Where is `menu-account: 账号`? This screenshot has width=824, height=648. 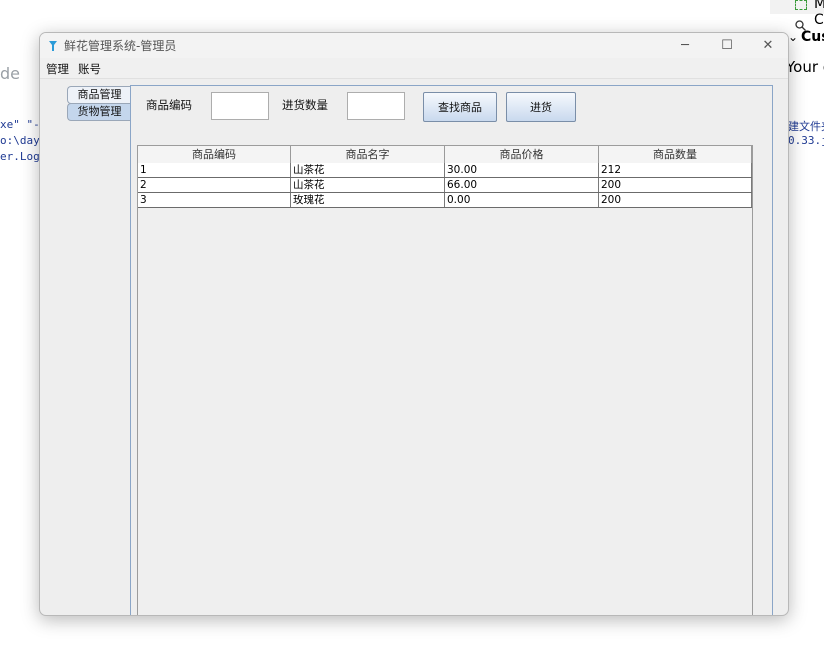
menu-account: 账号 is located at coordinates (89, 69).